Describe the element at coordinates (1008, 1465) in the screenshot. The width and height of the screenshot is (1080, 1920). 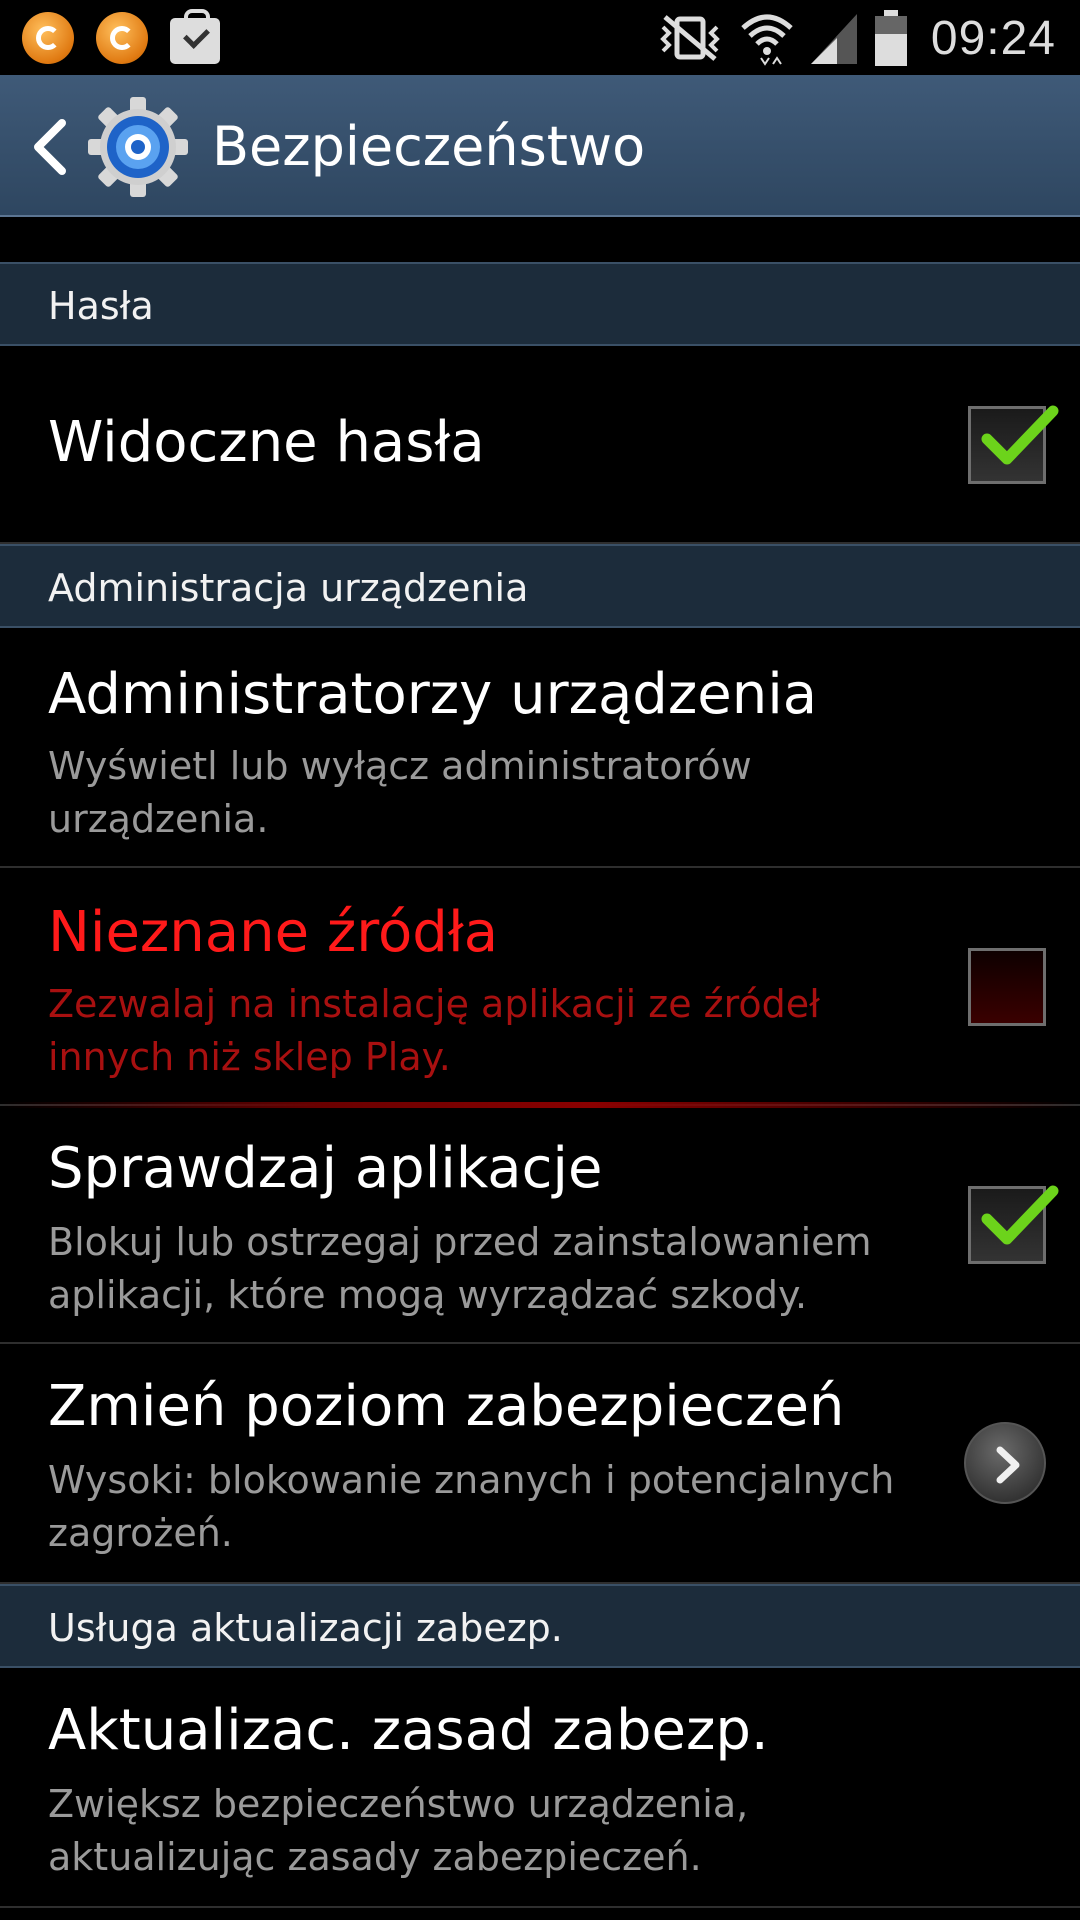
I see `chevron-right-icon` at that location.